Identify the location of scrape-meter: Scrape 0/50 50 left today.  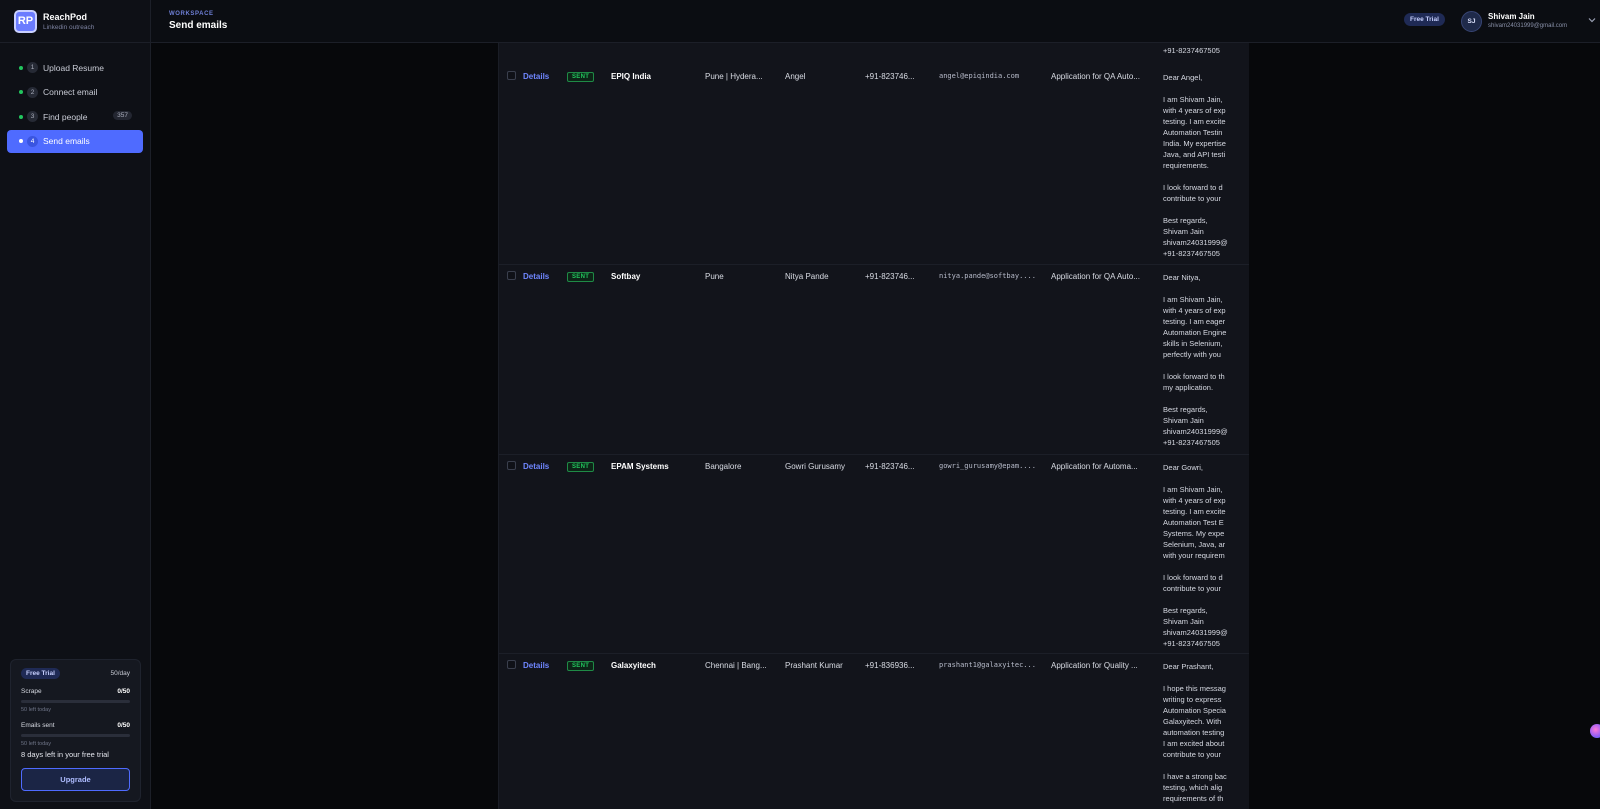
(75, 700).